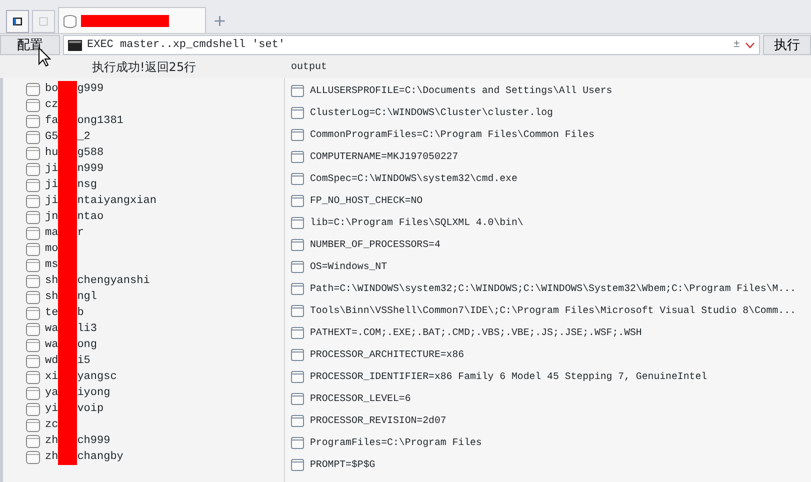 Image resolution: width=811 pixels, height=482 pixels. Describe the element at coordinates (51, 137) in the screenshot. I see `name-fragment: G5` at that location.